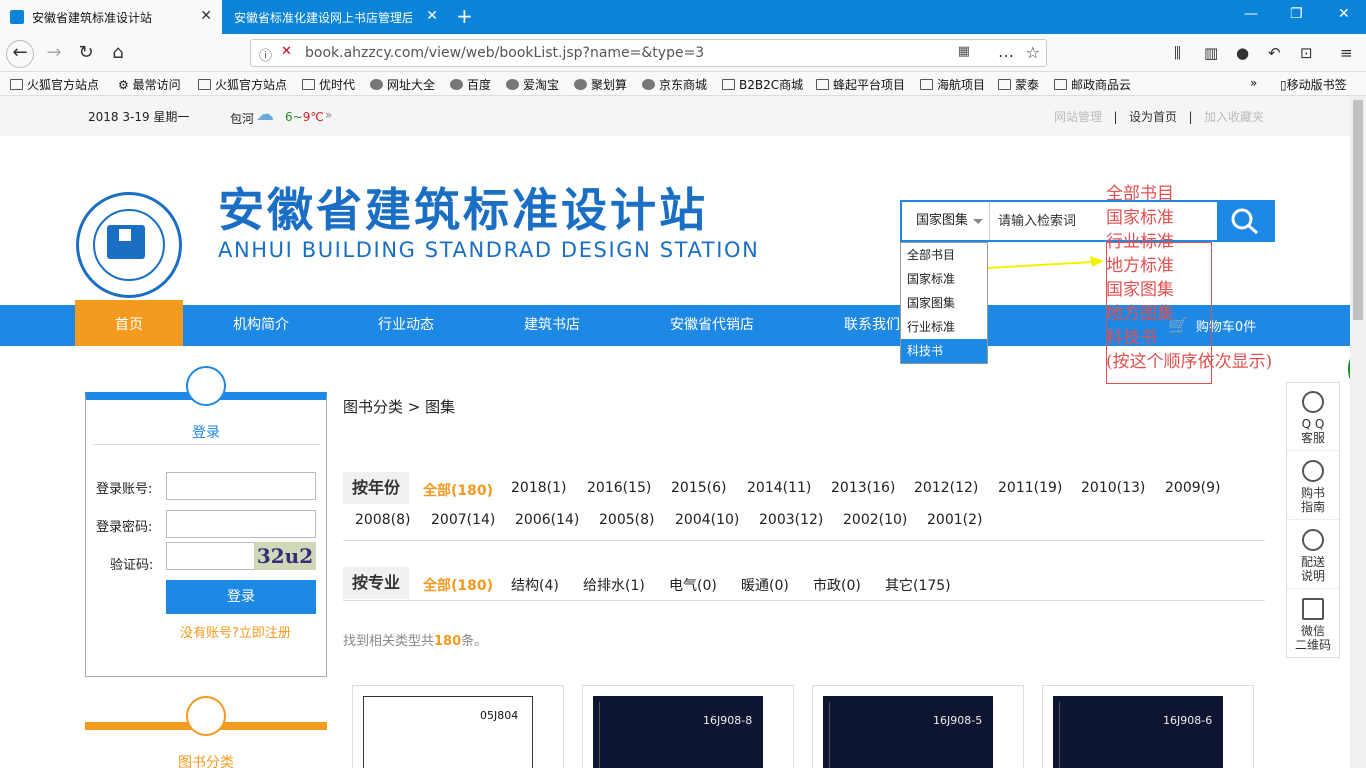  What do you see at coordinates (678, 732) in the screenshot?
I see `book-cover: 16J908-8` at bounding box center [678, 732].